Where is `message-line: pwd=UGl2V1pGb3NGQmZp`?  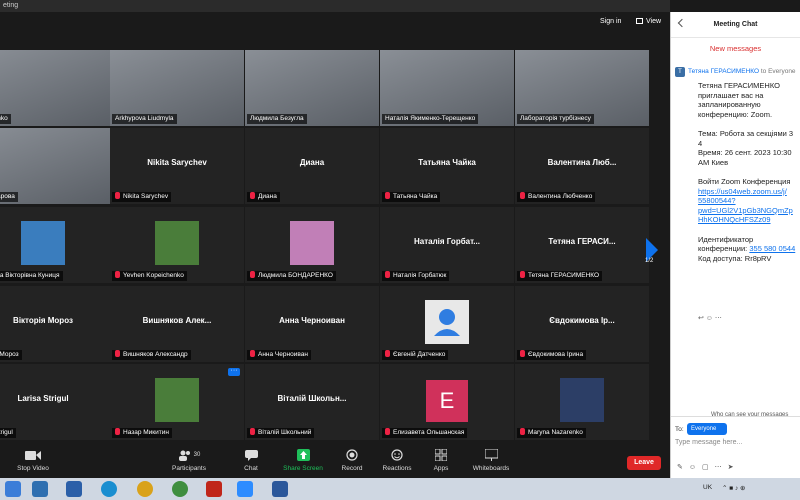
message-line: pwd=UGl2V1pGb3NGQmZp is located at coordinates (749, 211).